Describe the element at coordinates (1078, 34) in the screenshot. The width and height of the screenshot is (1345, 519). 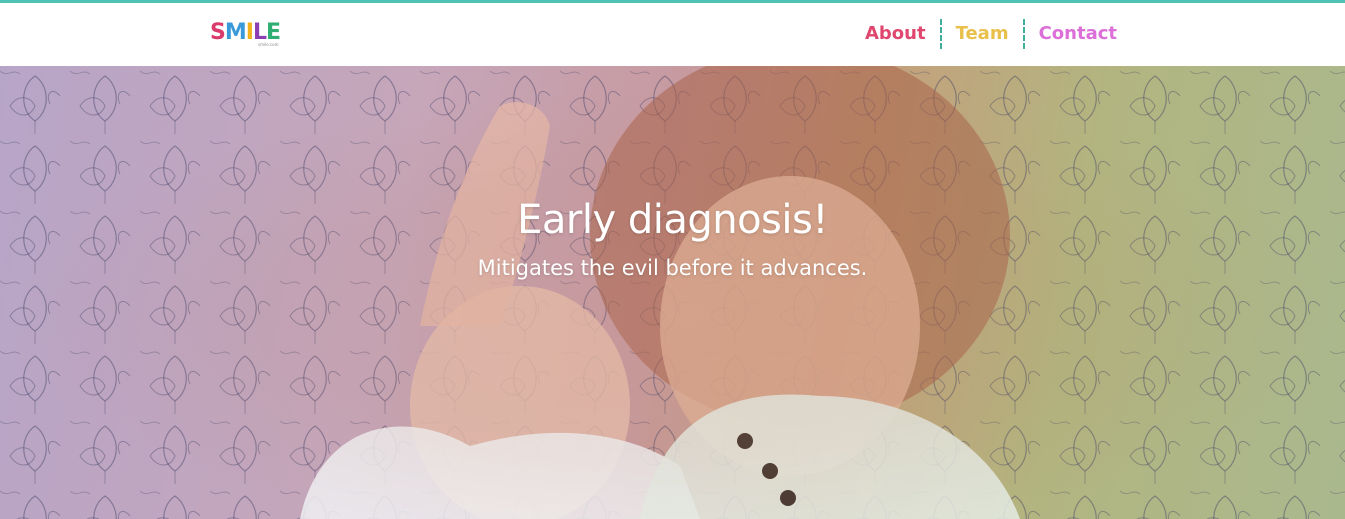
I see `nav-link-contact: Contact` at that location.